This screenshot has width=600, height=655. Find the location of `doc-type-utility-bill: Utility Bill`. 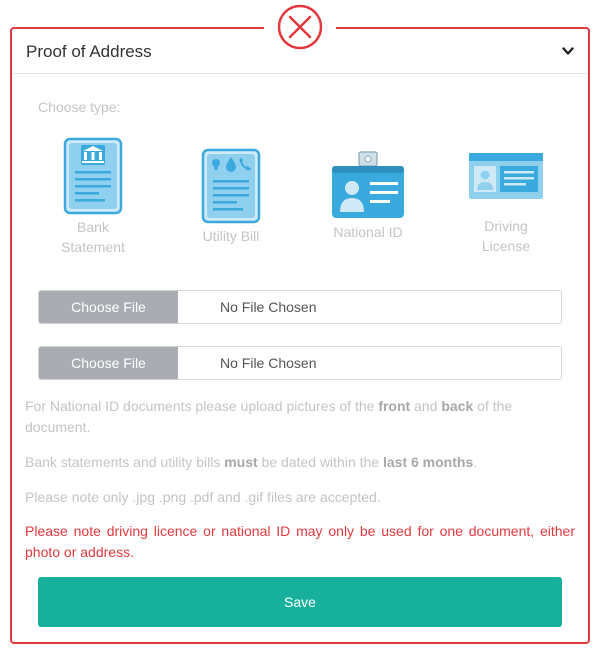

doc-type-utility-bill: Utility Bill is located at coordinates (231, 197).